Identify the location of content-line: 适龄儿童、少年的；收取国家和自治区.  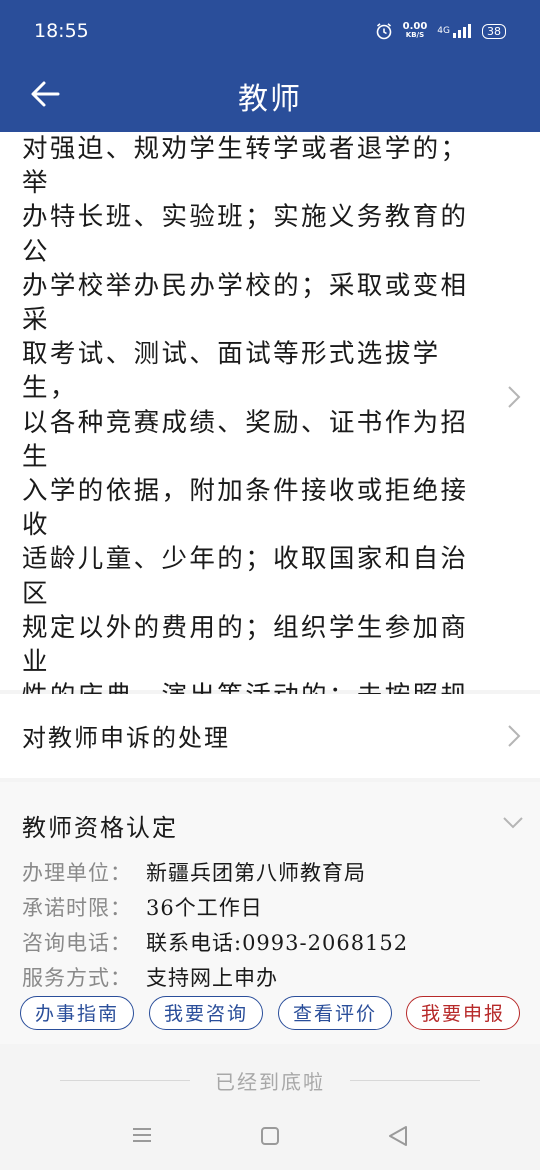
(245, 576).